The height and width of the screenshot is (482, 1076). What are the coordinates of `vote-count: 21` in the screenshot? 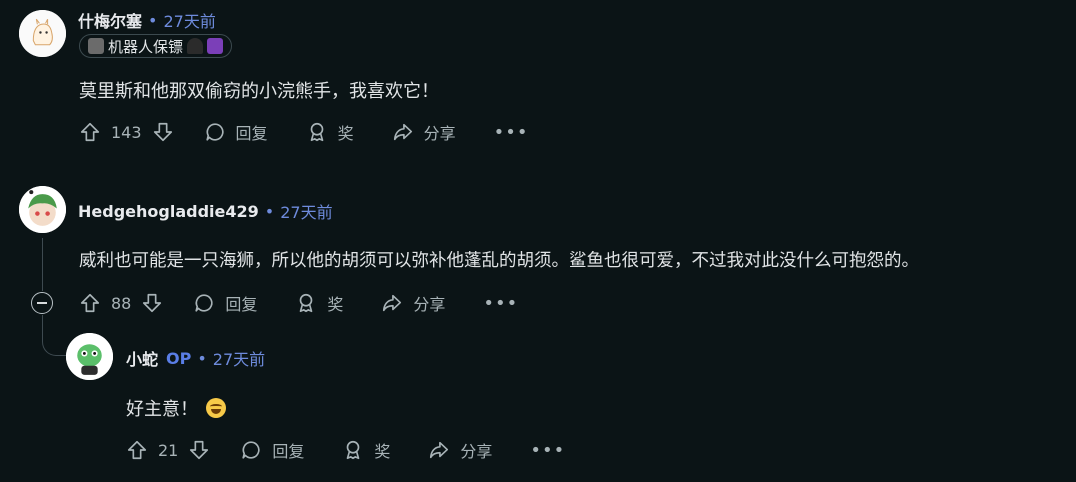 It's located at (168, 450).